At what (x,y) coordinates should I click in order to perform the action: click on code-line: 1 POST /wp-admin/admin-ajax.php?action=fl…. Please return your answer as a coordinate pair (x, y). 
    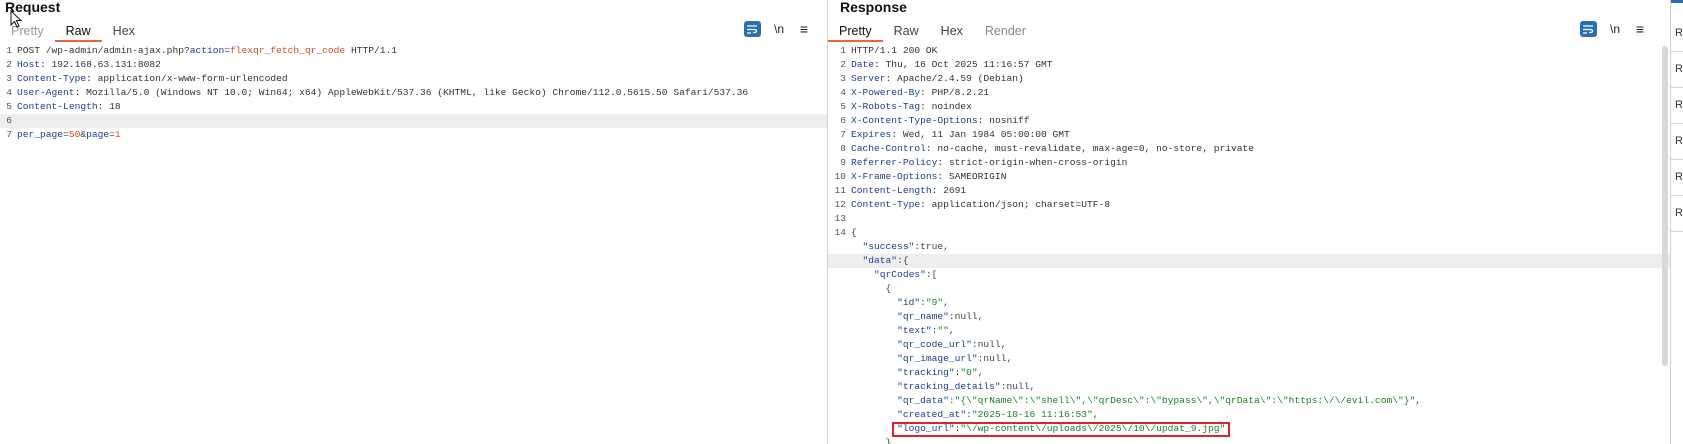
    Looking at the image, I should click on (413, 51).